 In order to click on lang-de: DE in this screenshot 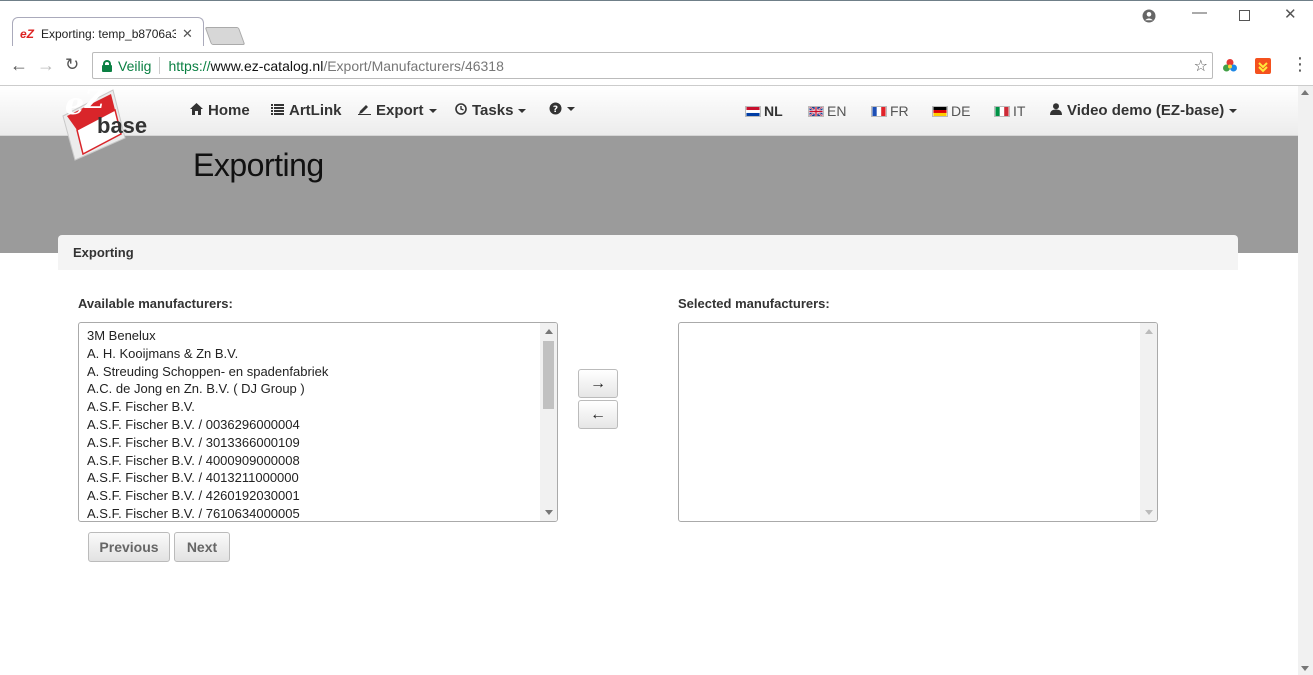, I will do `click(951, 111)`.